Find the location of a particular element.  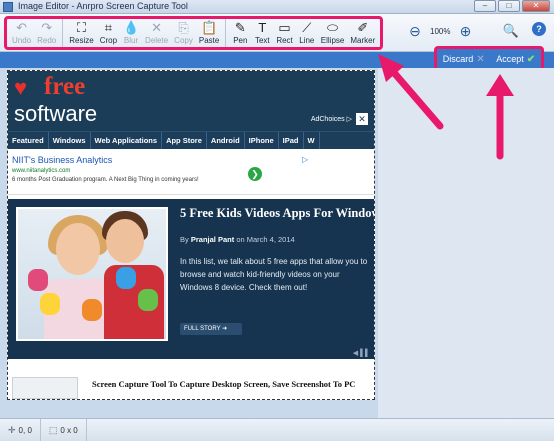

post-image is located at coordinates (92, 274).